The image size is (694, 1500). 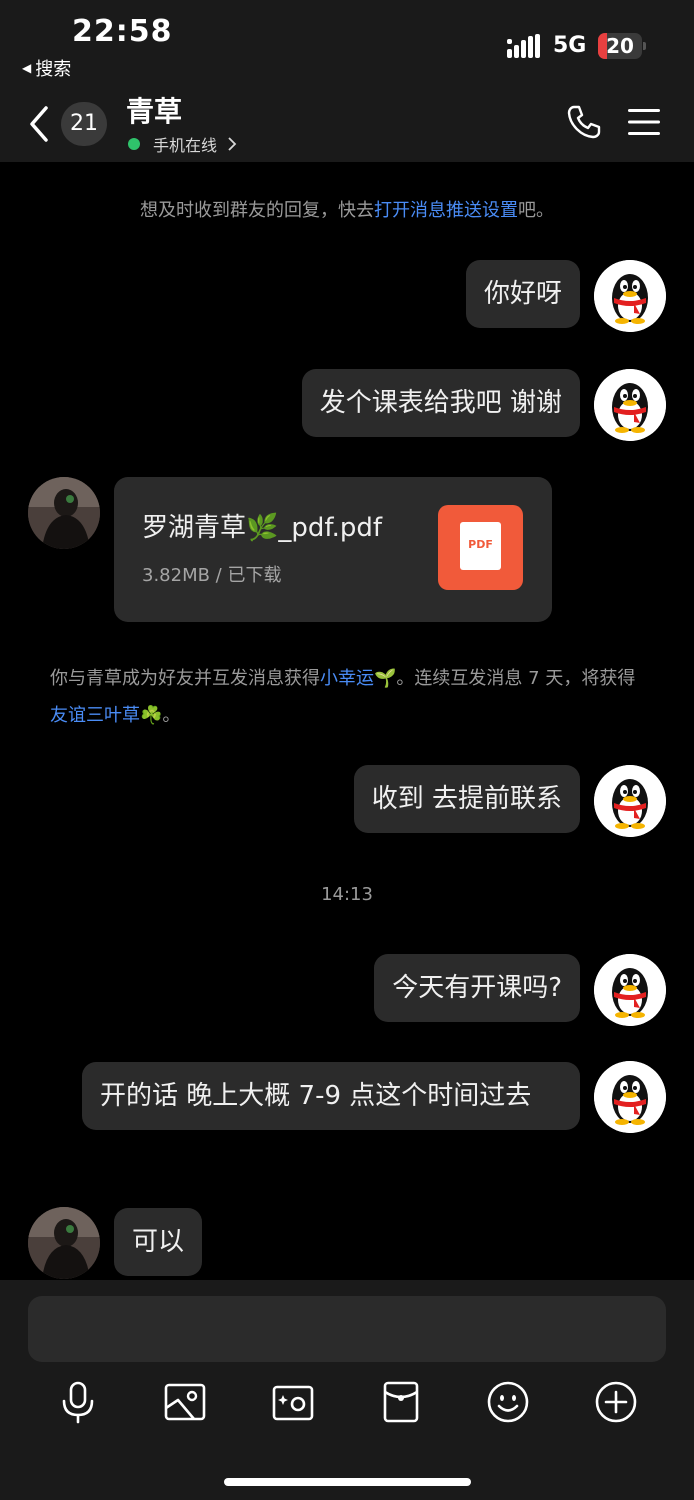 I want to click on red-packet-icon, so click(x=401, y=1402).